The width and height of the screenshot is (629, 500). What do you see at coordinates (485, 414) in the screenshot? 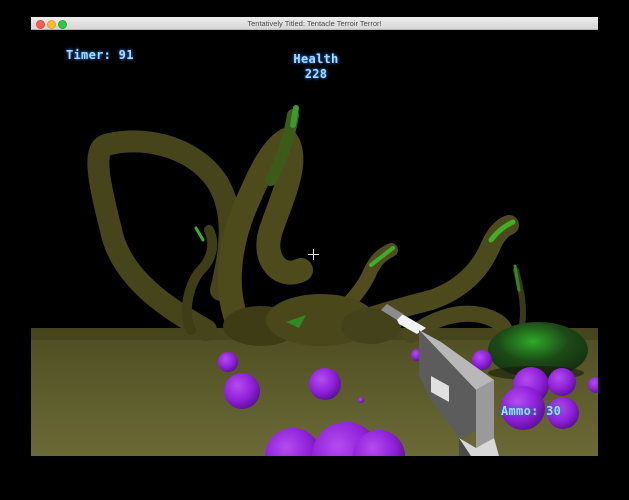
I see `gun-front-face` at bounding box center [485, 414].